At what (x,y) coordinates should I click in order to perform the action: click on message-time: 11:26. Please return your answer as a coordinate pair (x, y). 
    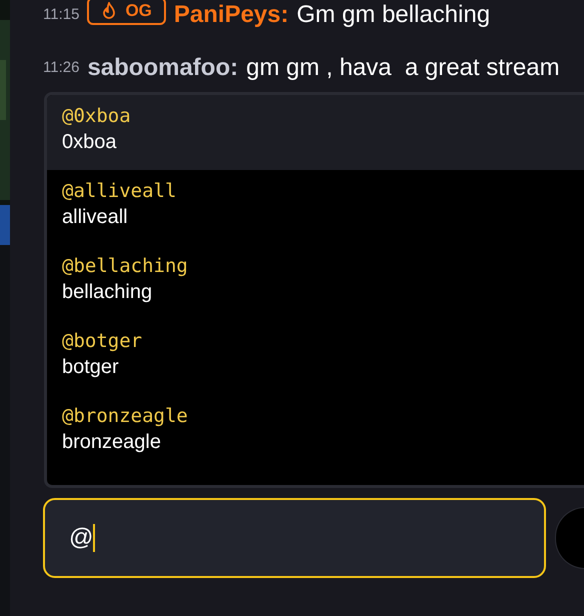
    Looking at the image, I should click on (61, 67).